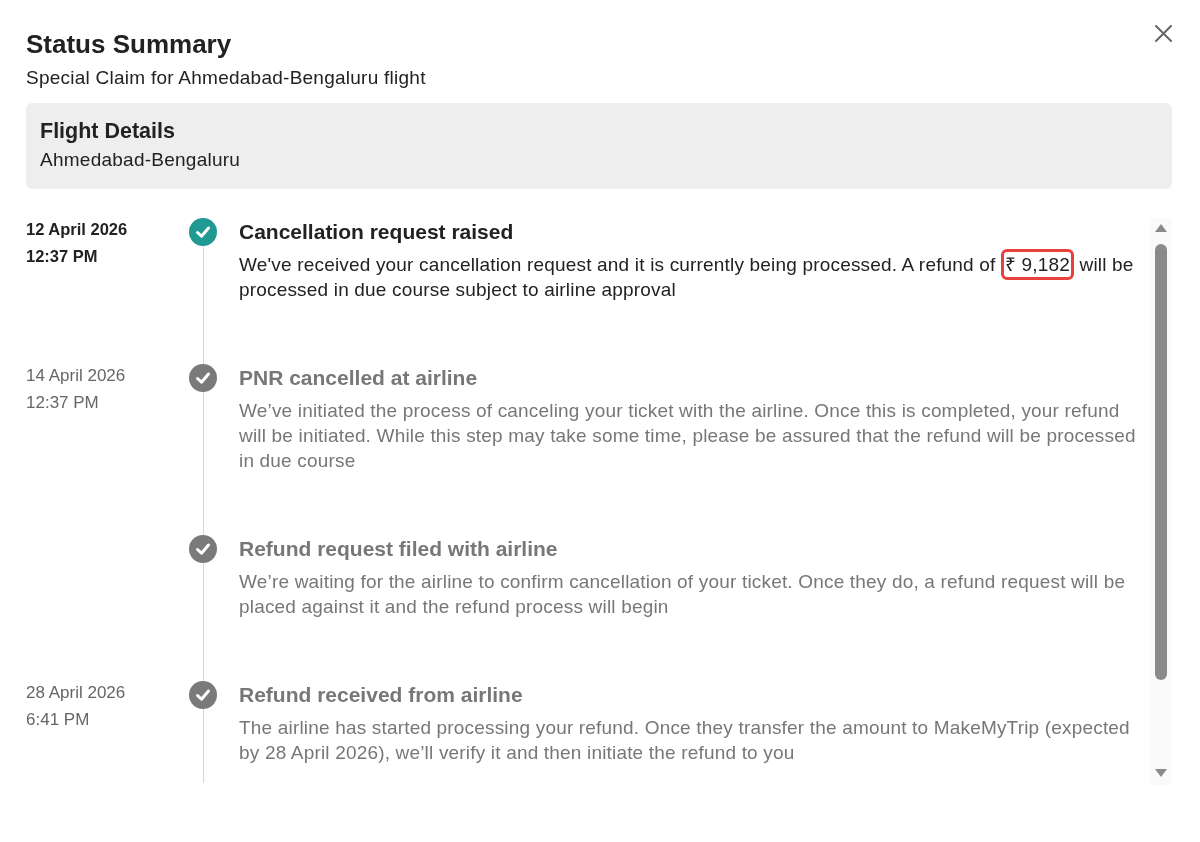 Image resolution: width=1200 pixels, height=842 pixels. I want to click on scroll-down-icon, so click(1161, 773).